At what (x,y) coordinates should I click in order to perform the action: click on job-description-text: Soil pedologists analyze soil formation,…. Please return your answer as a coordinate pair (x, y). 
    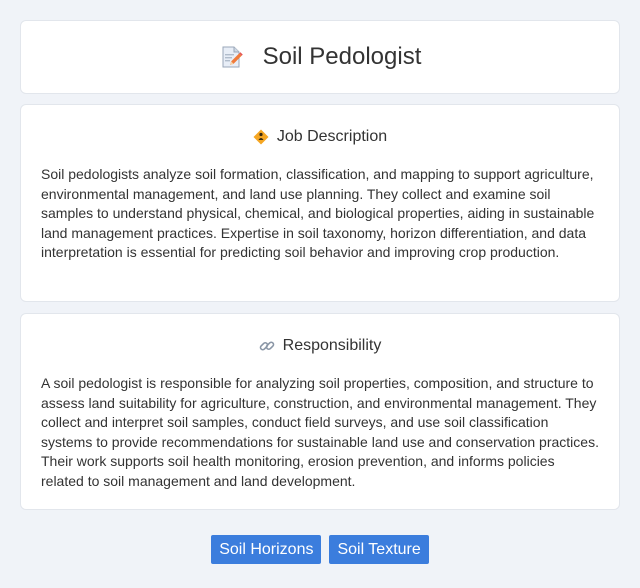
    Looking at the image, I should click on (318, 213).